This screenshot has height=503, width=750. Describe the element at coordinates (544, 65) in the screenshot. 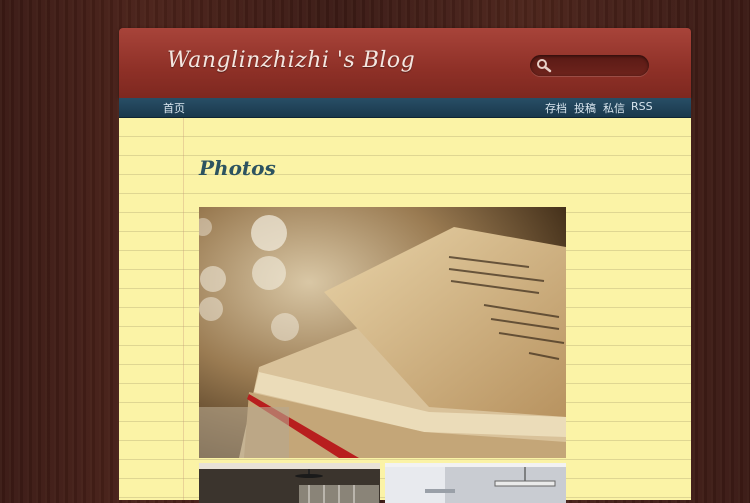

I see `search-icon` at that location.